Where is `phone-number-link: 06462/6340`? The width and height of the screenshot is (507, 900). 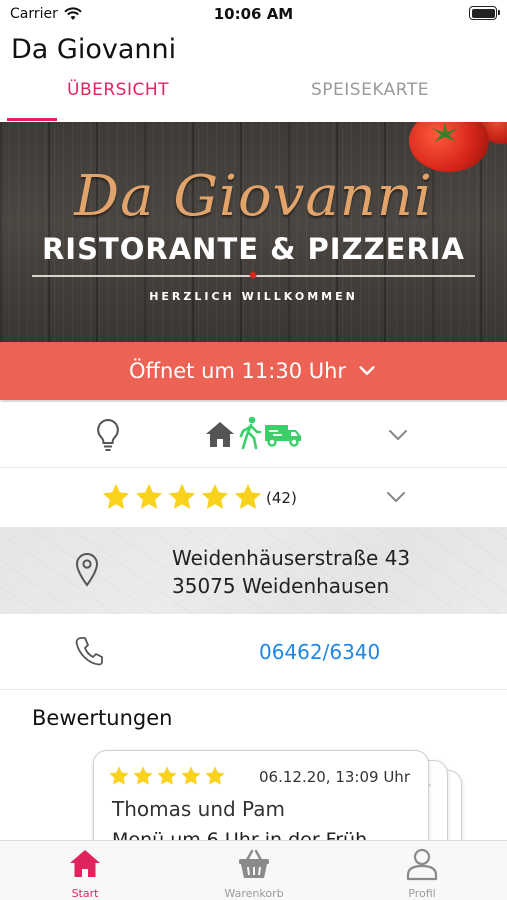
phone-number-link: 06462/6340 is located at coordinates (319, 652).